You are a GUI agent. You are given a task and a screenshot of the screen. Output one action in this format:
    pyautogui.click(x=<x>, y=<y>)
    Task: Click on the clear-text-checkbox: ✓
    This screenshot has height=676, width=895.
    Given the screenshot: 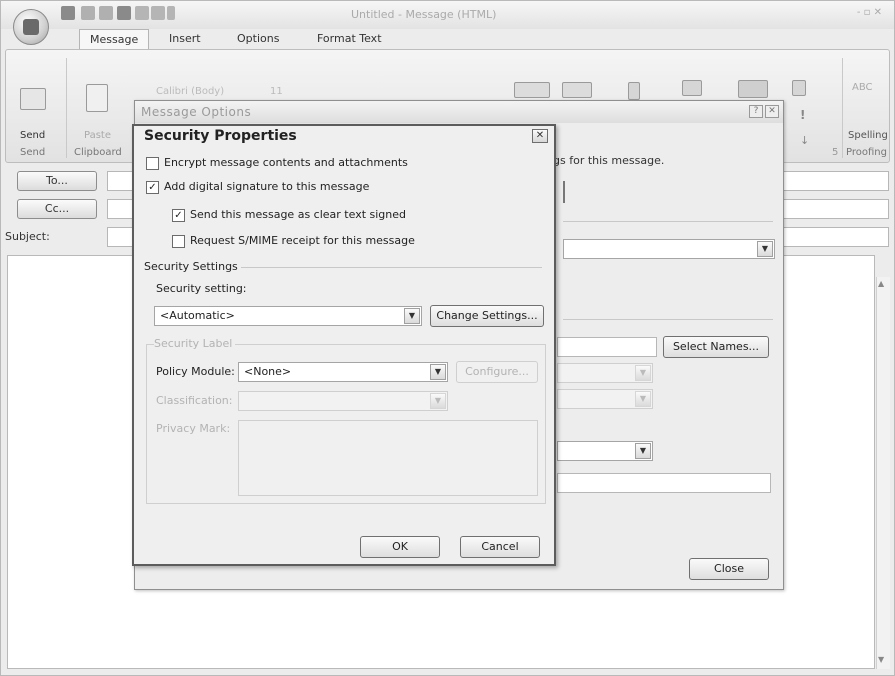 What is the action you would take?
    pyautogui.click(x=178, y=215)
    